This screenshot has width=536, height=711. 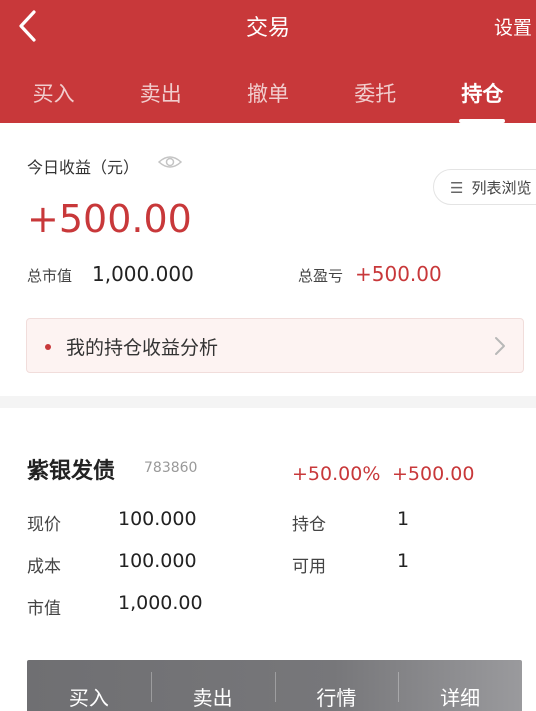 I want to click on stock-name: 紫银发债, so click(x=71, y=471).